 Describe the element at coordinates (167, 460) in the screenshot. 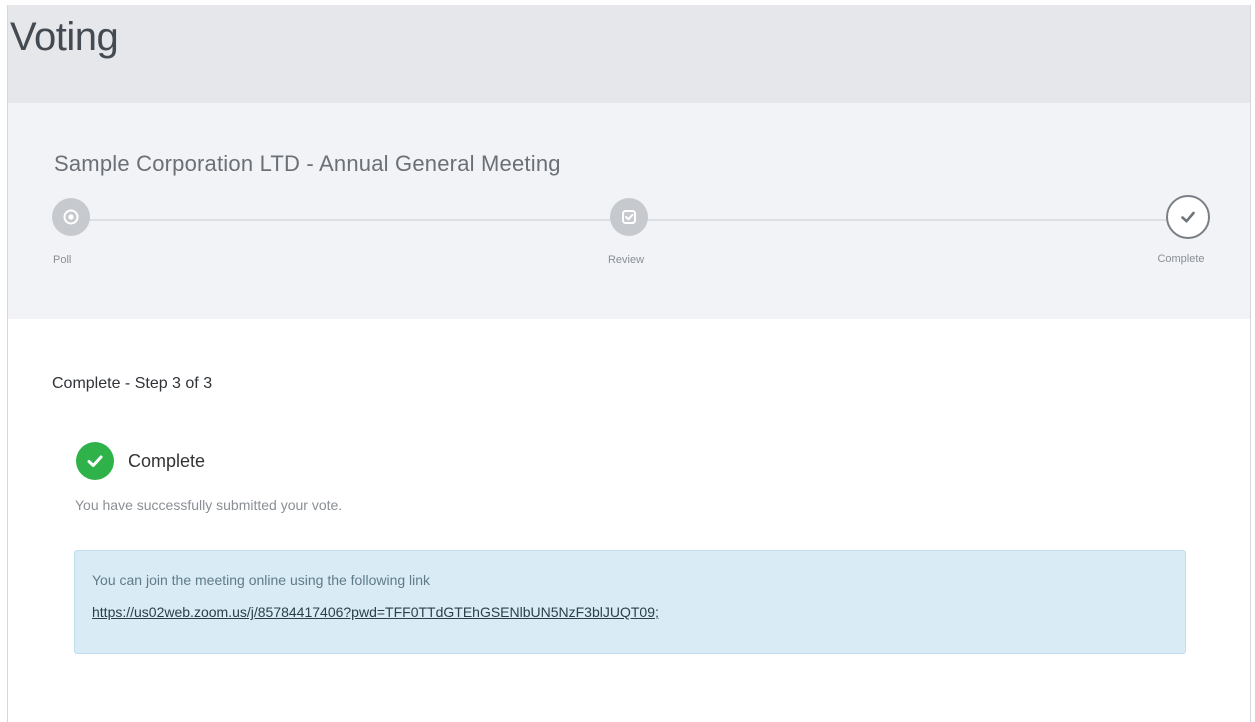

I see `status-label: Complete` at that location.